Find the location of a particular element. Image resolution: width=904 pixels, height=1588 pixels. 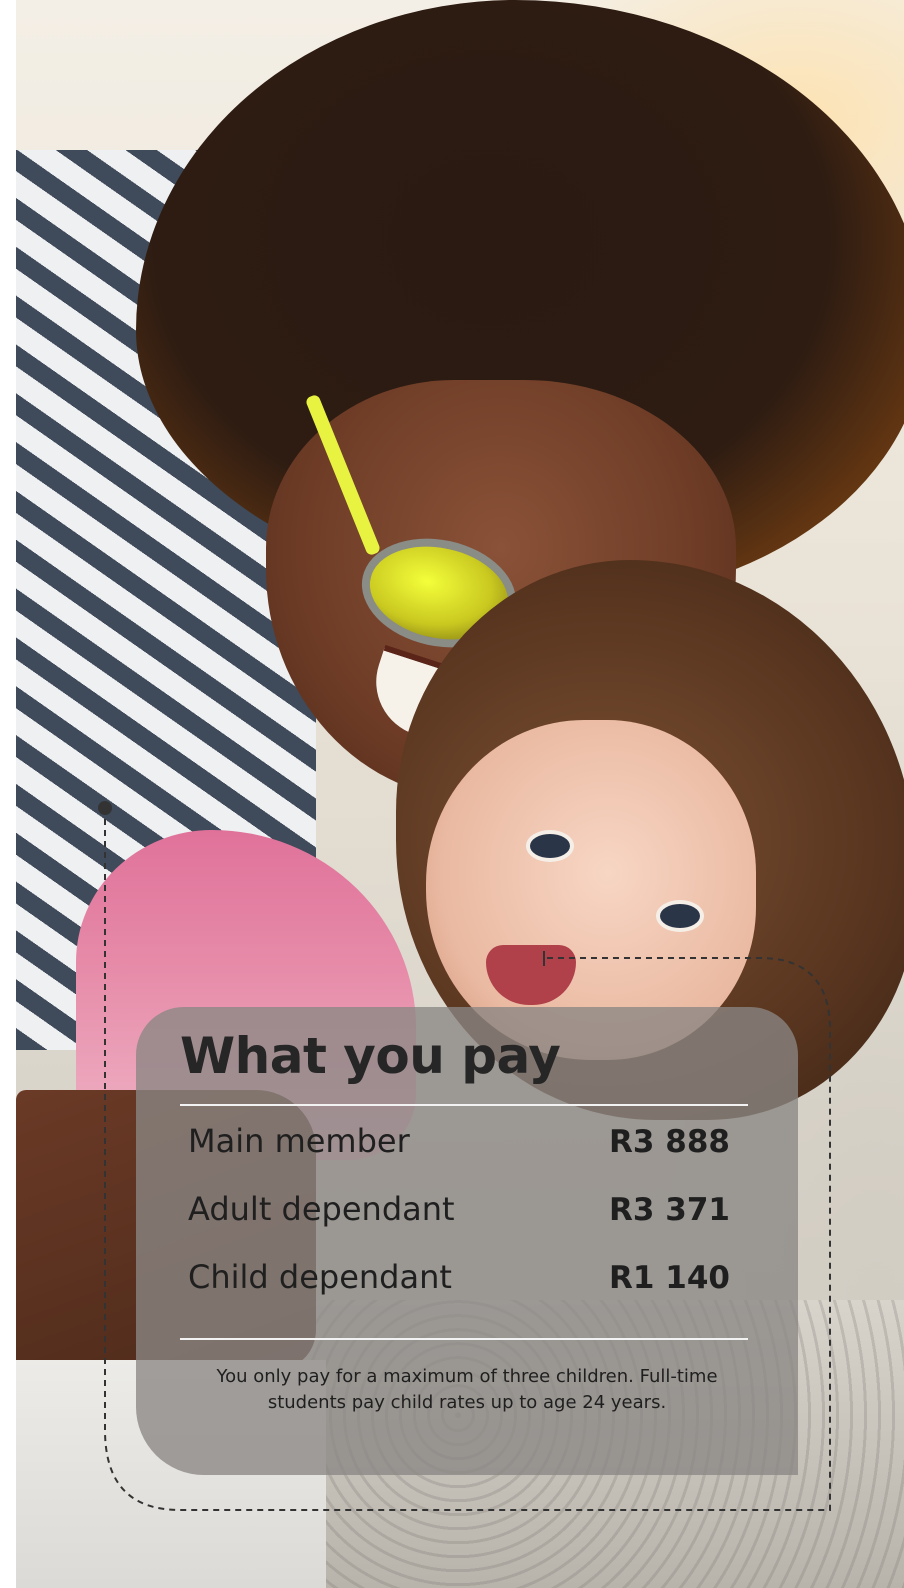

title-divider is located at coordinates (464, 1105).